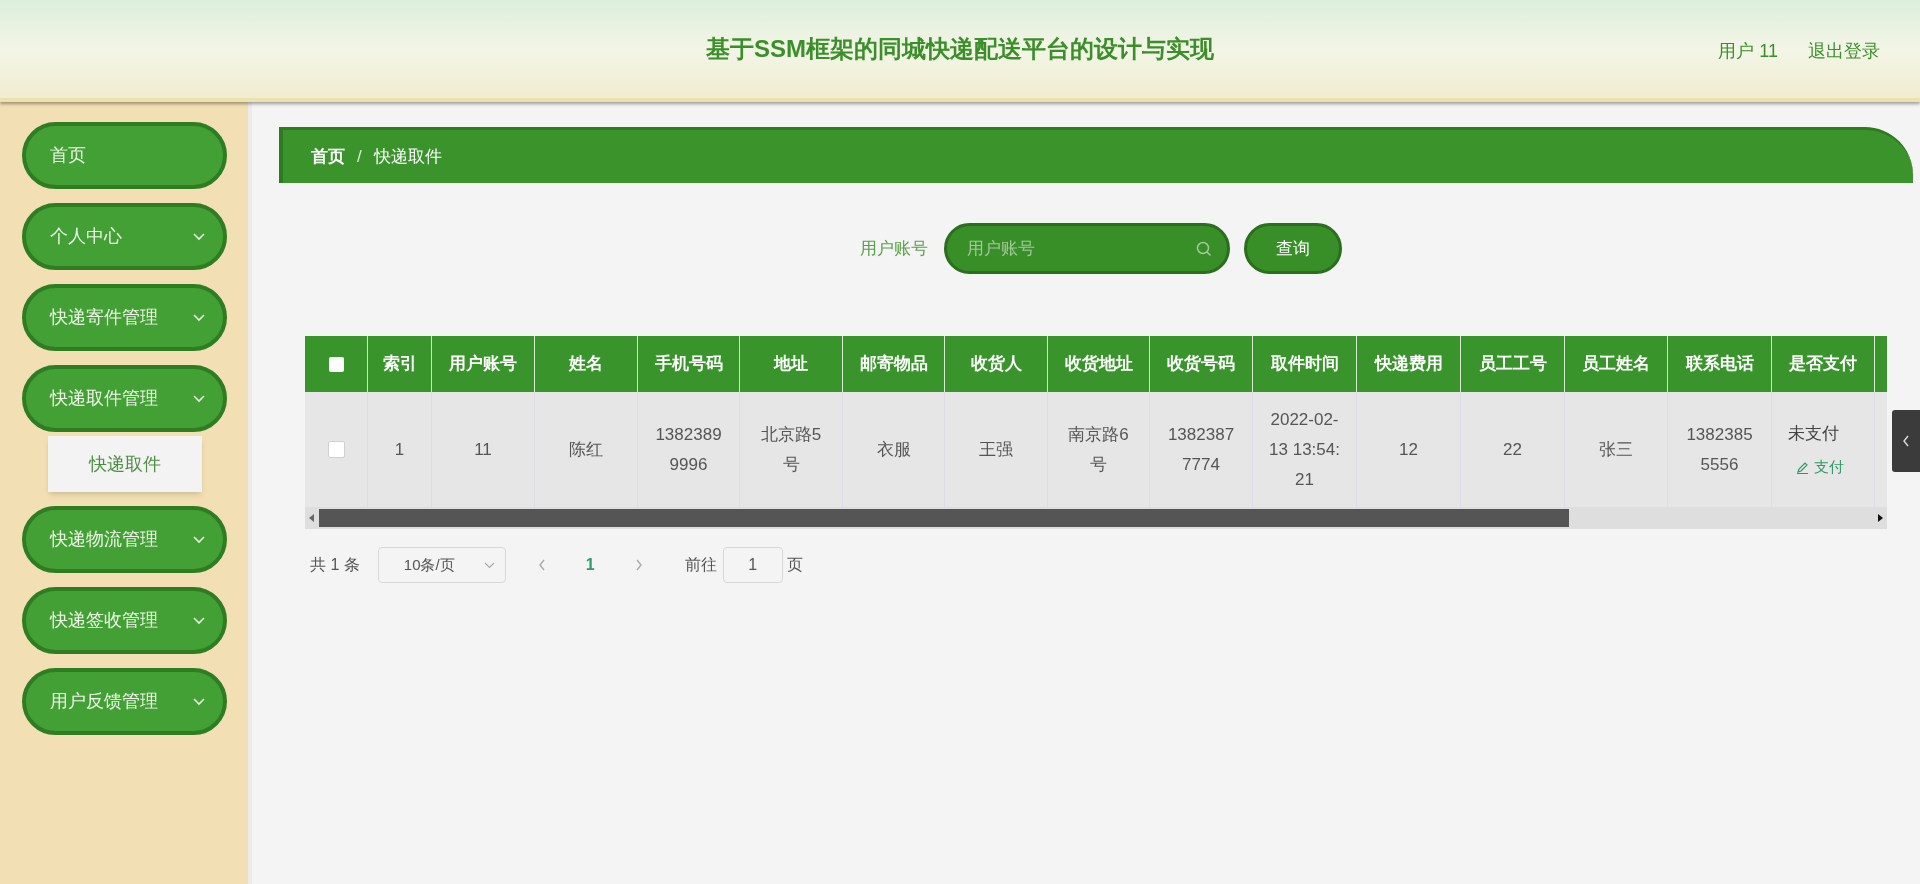 The image size is (1920, 884). What do you see at coordinates (1802, 467) in the screenshot?
I see `edit-icon` at bounding box center [1802, 467].